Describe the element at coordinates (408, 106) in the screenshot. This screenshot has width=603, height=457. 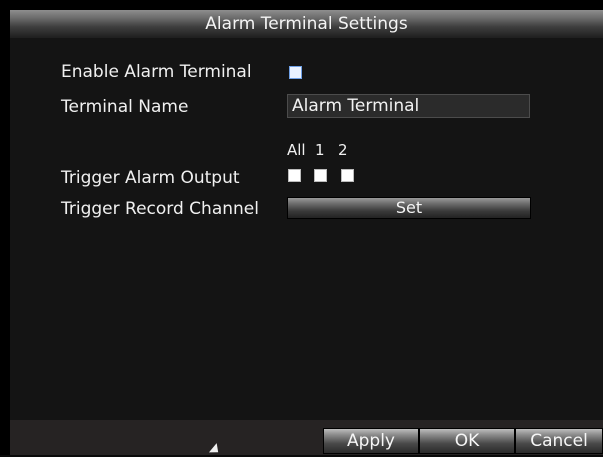
I see `terminal-name-input: Alarm Terminal` at that location.